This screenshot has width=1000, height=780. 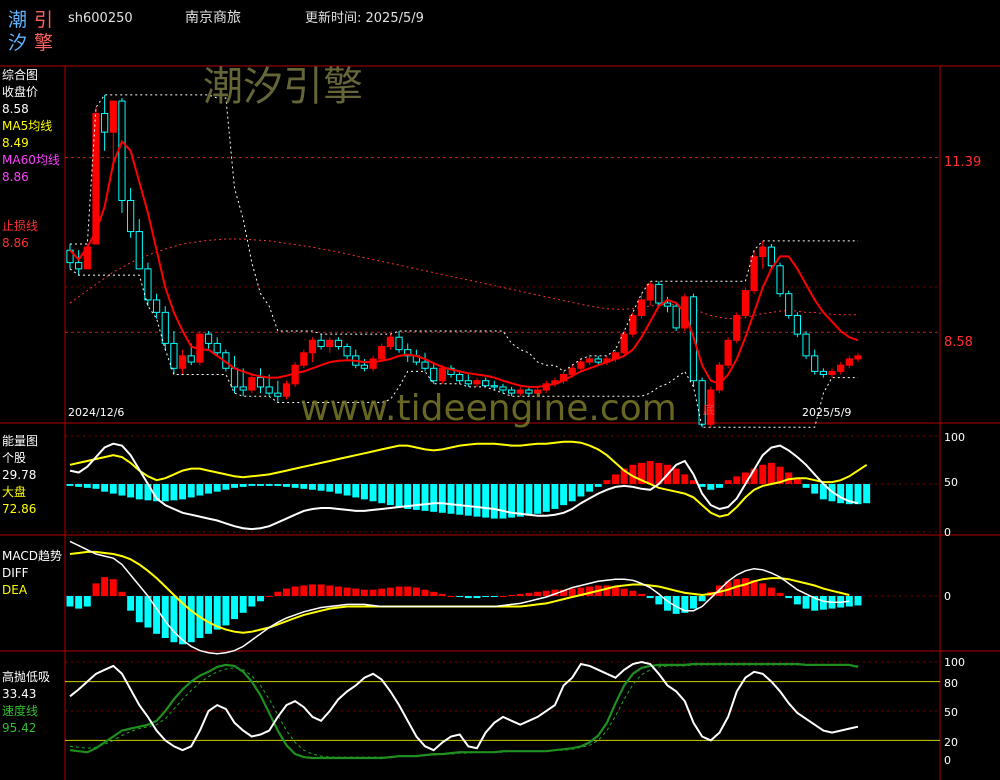 I want to click on ma60-value: 8.86, so click(x=15, y=177).